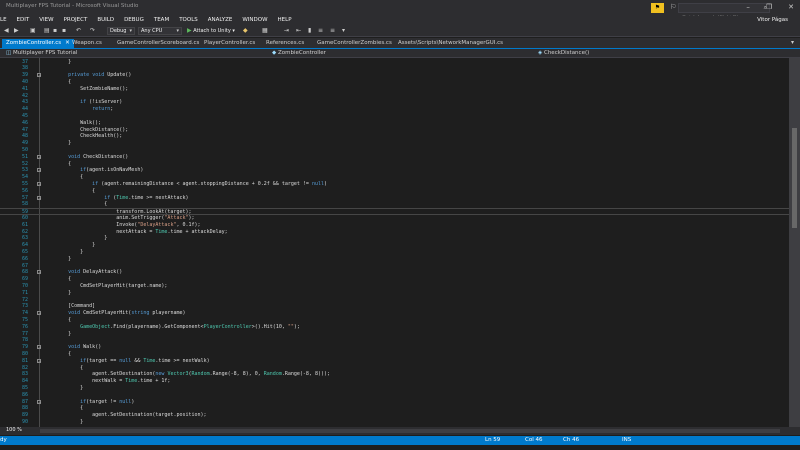 This screenshot has width=800, height=450. Describe the element at coordinates (400, 68) in the screenshot. I see `code-line: 38` at that location.